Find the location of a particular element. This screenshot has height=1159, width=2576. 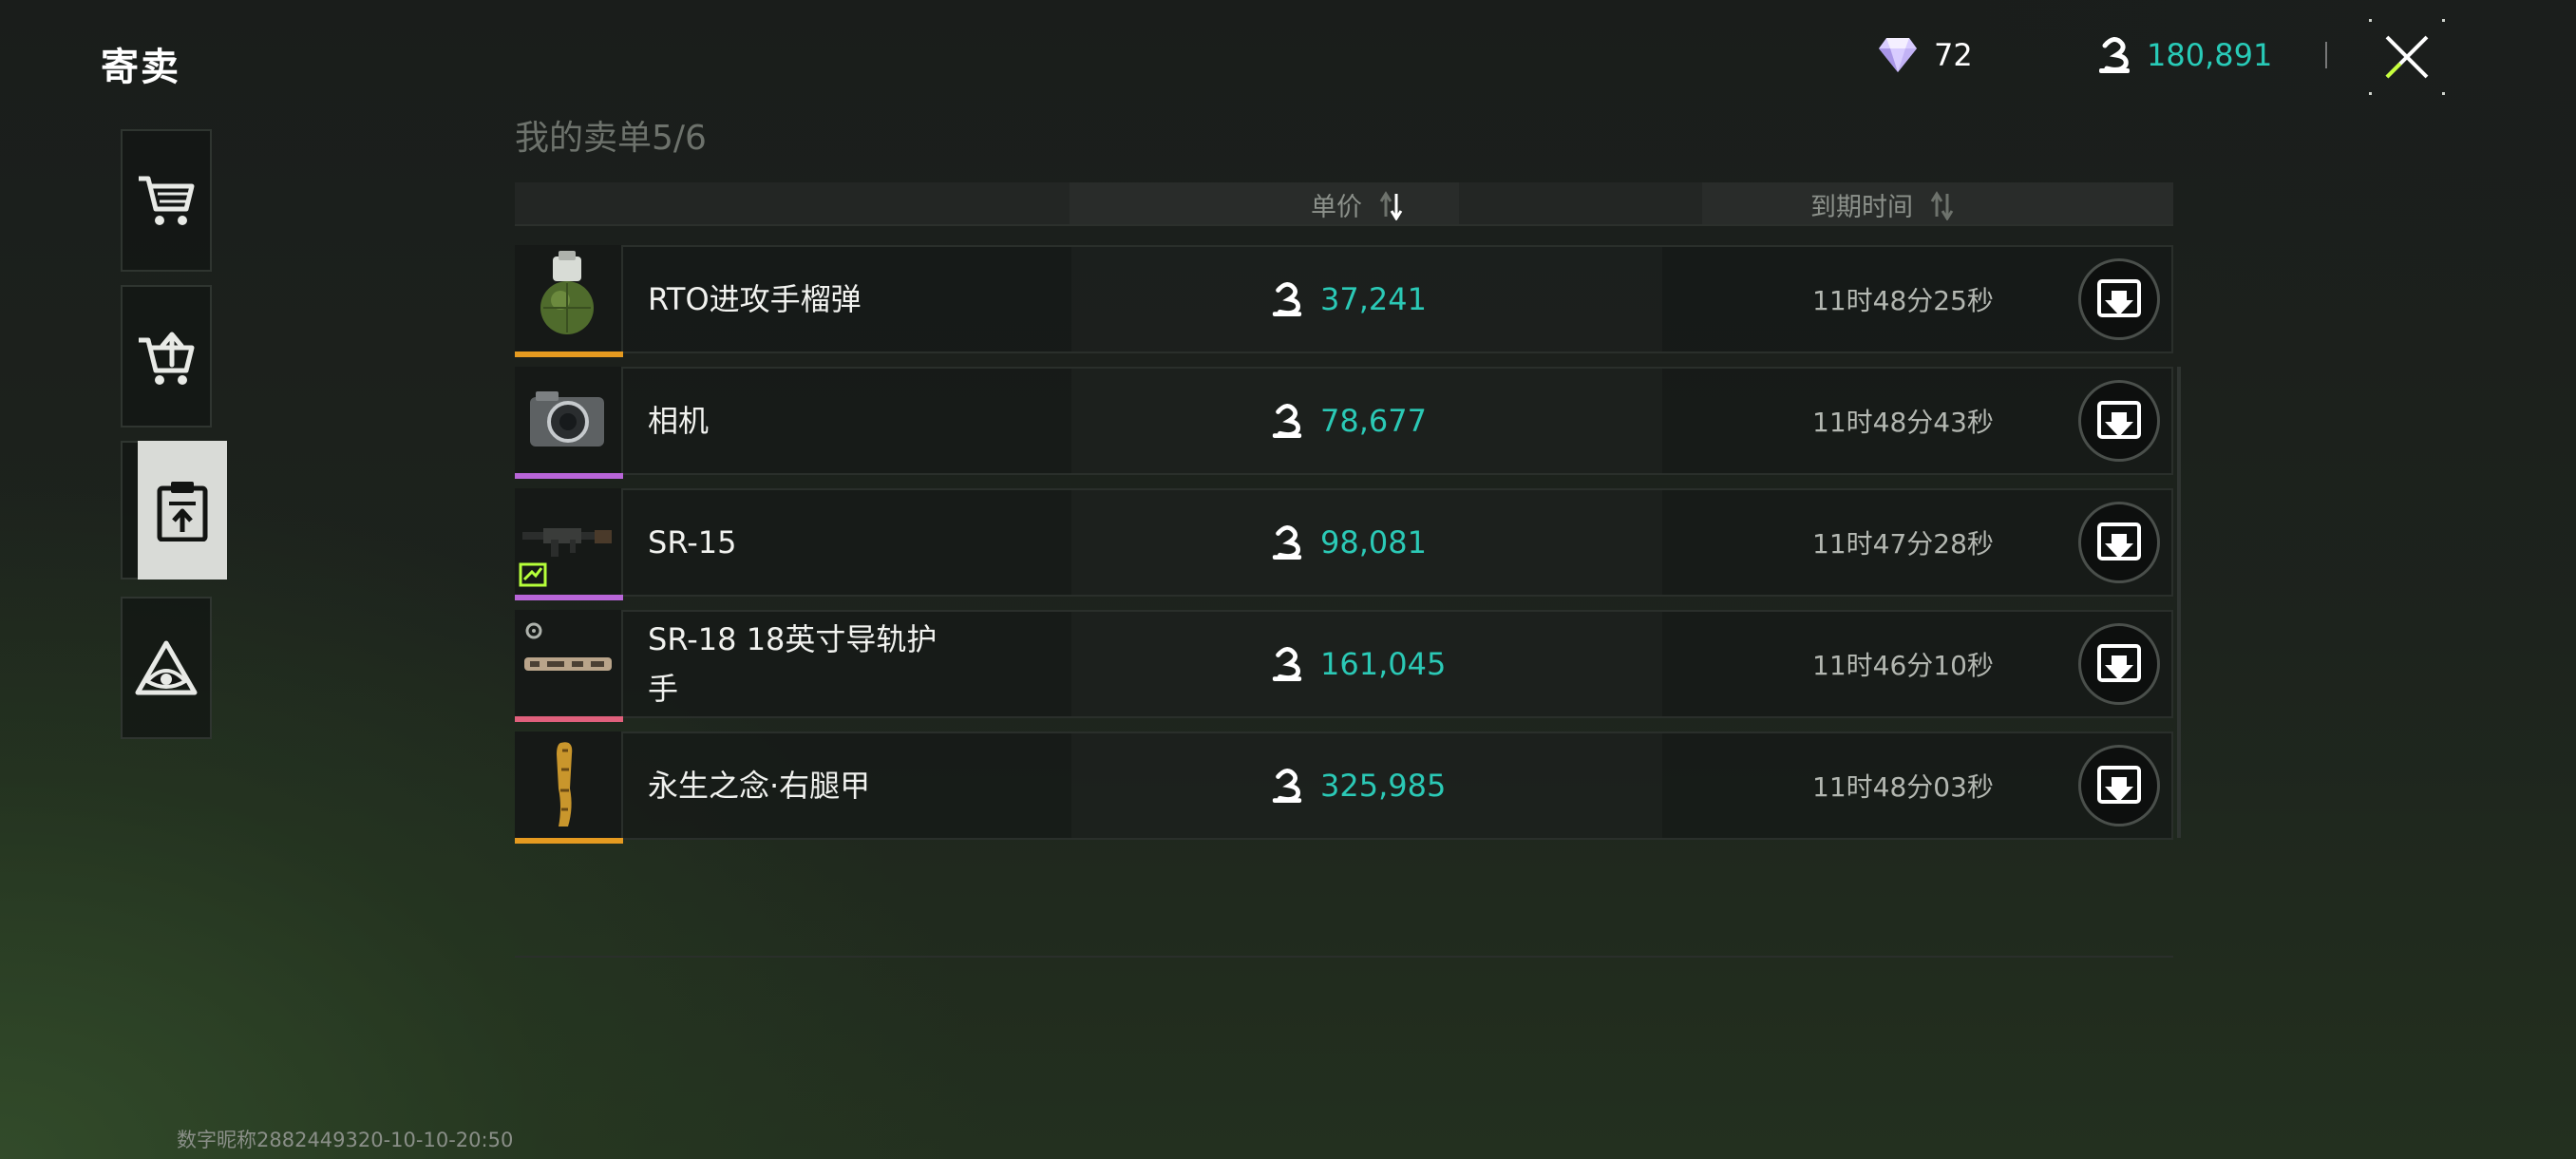

coin-count: 180,891 is located at coordinates (2210, 55).